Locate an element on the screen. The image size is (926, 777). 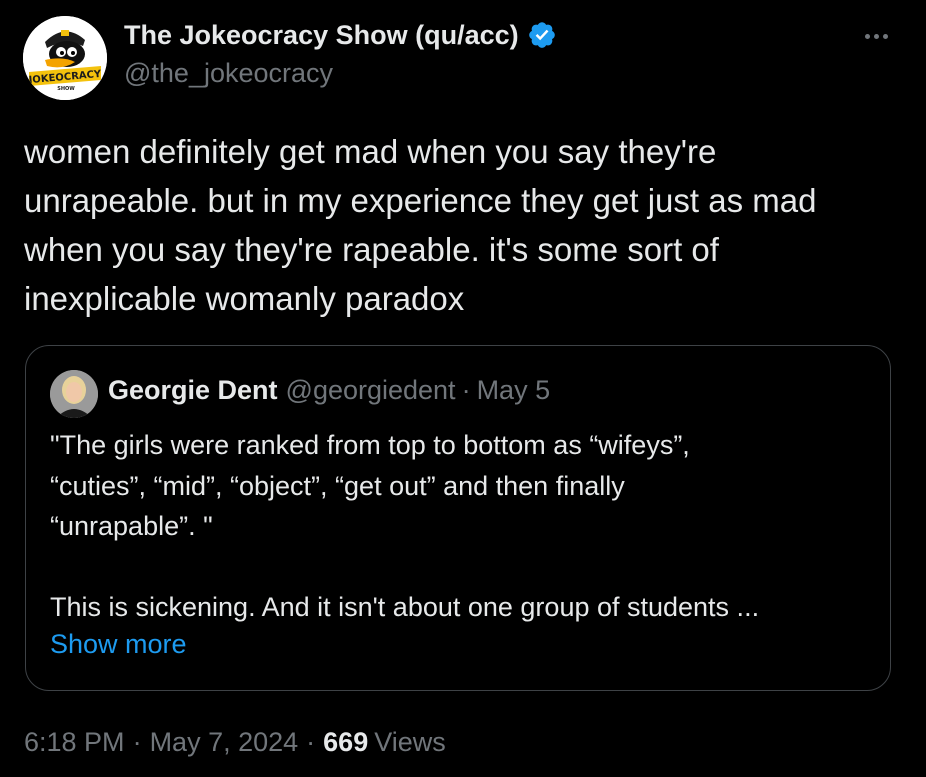
quote-author-avatar is located at coordinates (74, 394).